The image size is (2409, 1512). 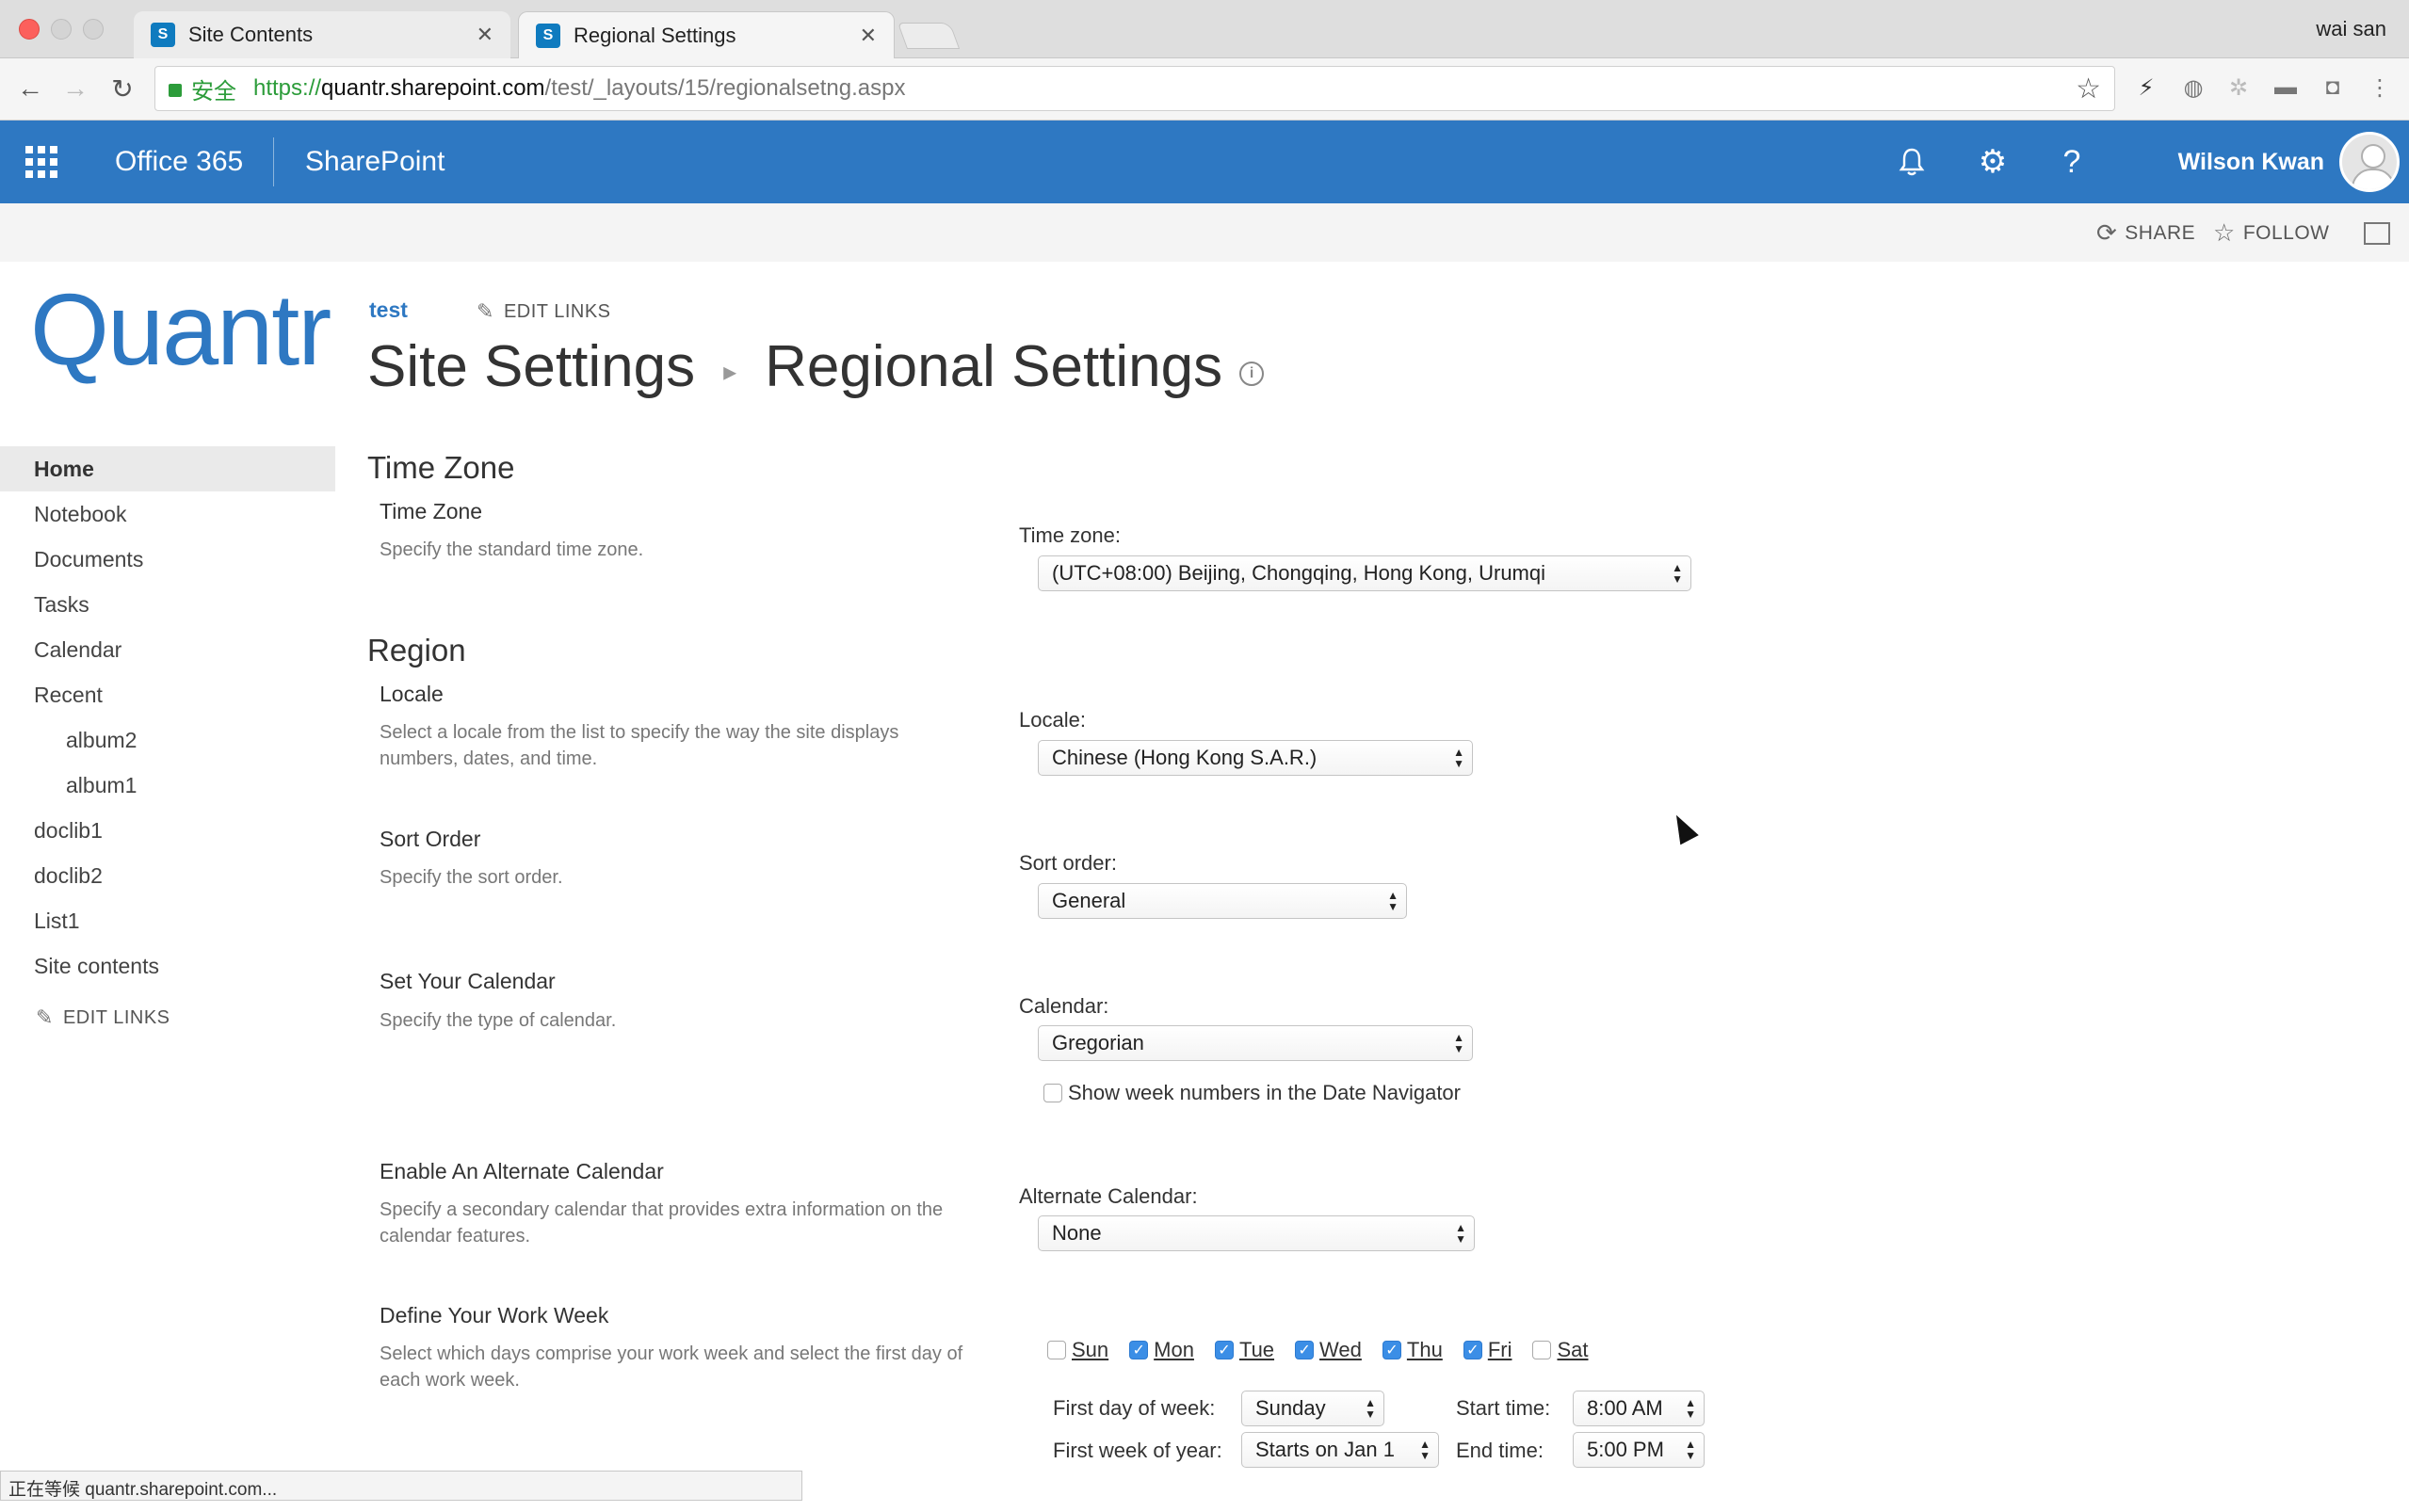 What do you see at coordinates (1500, 1450) in the screenshot?
I see `end-time-label: End time:` at bounding box center [1500, 1450].